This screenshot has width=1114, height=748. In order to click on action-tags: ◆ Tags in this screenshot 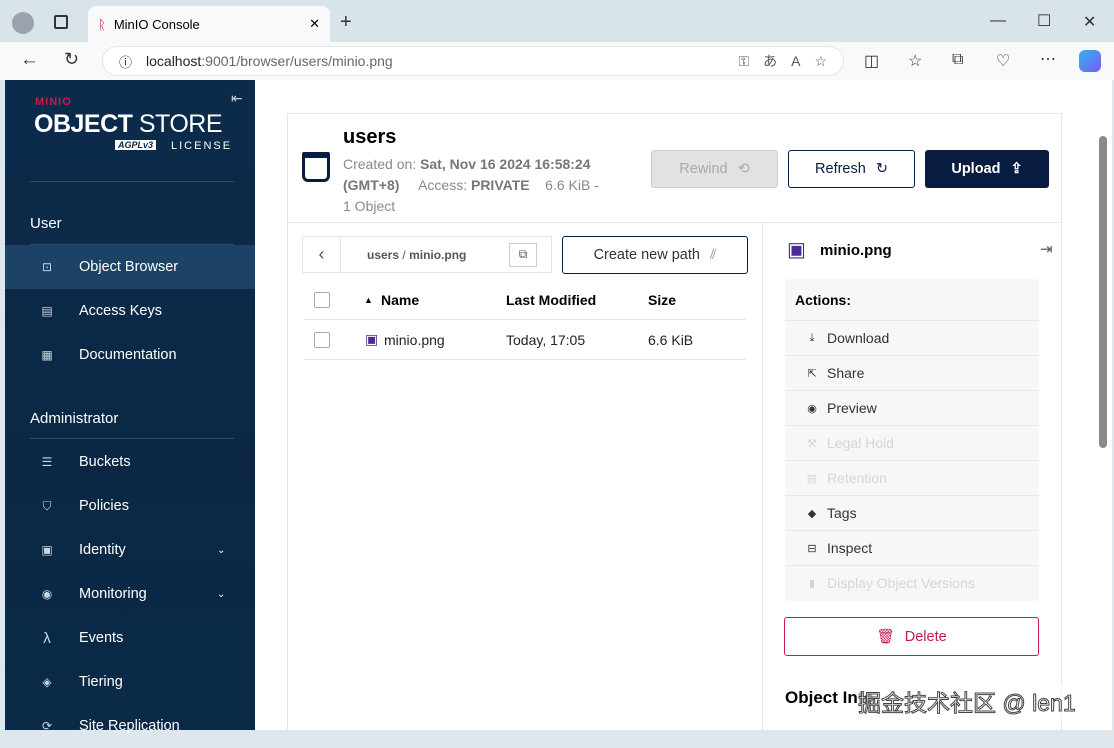, I will do `click(912, 512)`.